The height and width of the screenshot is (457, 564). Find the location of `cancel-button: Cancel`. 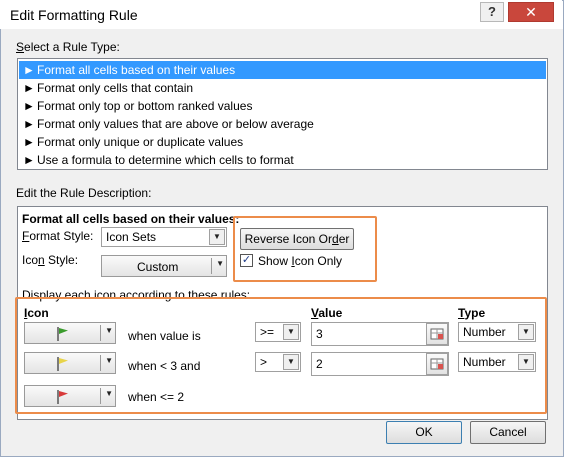

cancel-button: Cancel is located at coordinates (508, 432).